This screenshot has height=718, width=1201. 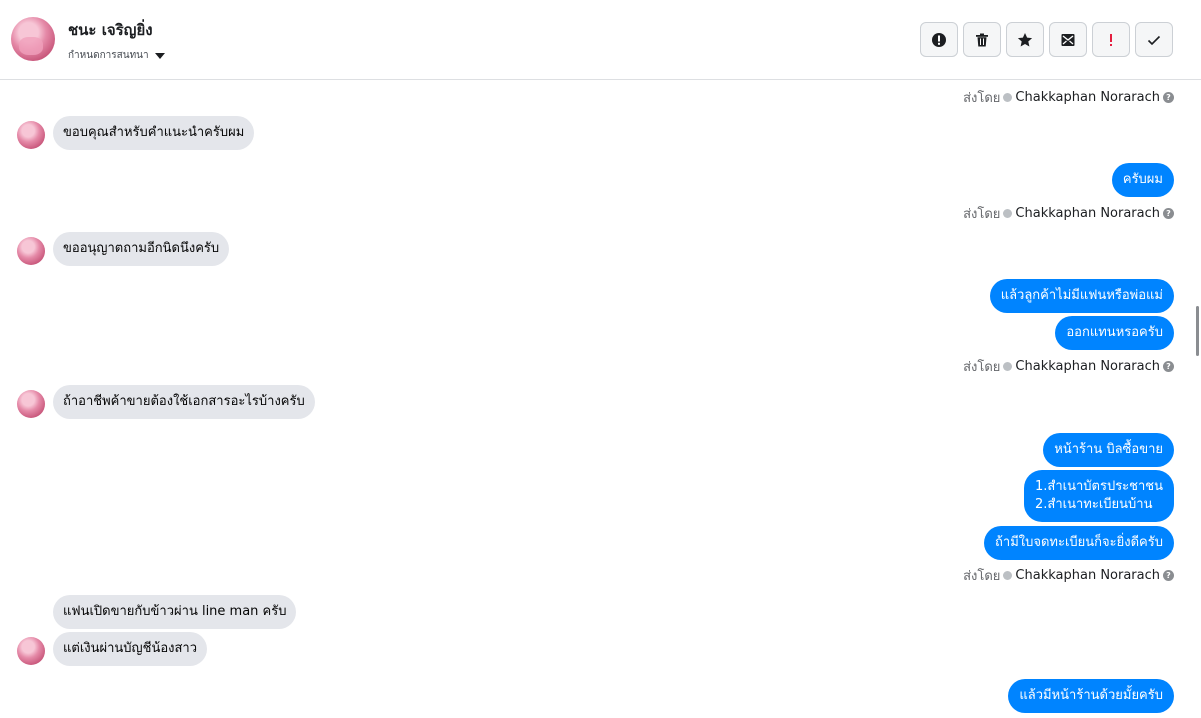 I want to click on assign-conversation-dropdown: กำหนดการสนทนา, so click(x=116, y=55).